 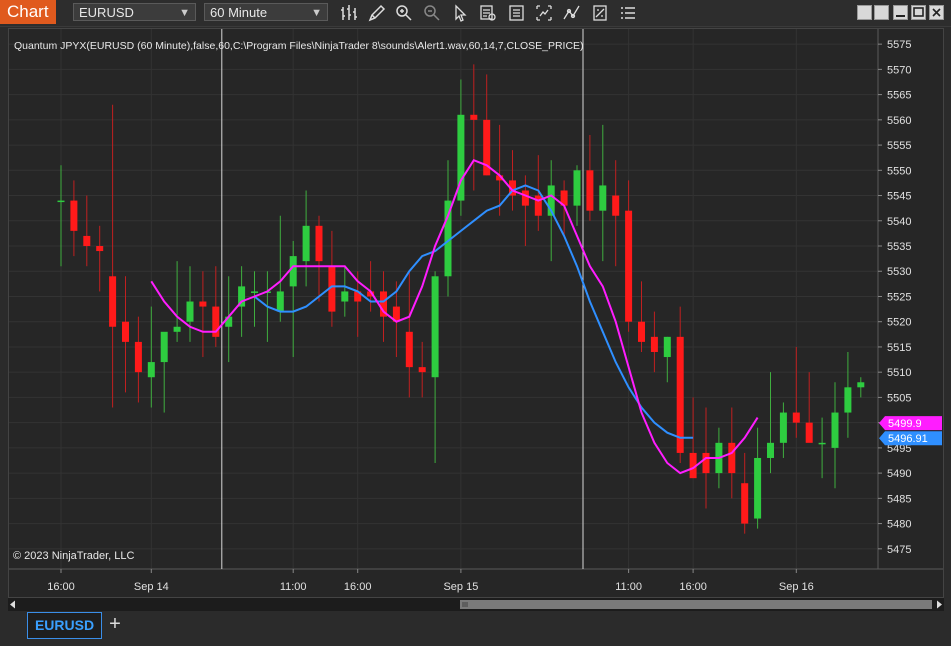 What do you see at coordinates (12, 604) in the screenshot?
I see `scroll-left-arrow-icon` at bounding box center [12, 604].